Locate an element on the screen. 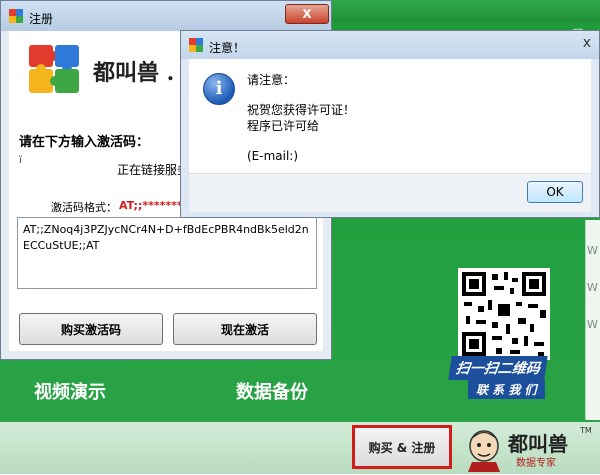 The width and height of the screenshot is (600, 475). contact-us-text: 联 系 我 们 is located at coordinates (506, 389).